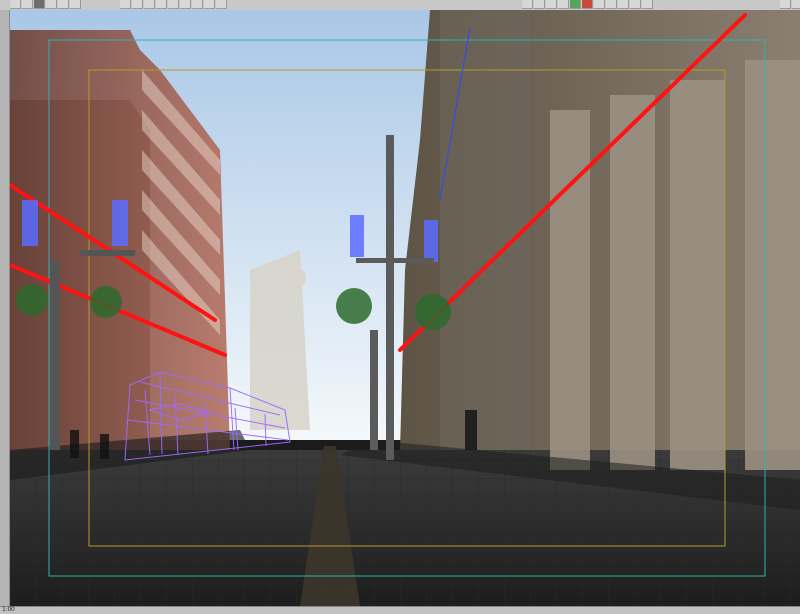 The width and height of the screenshot is (800, 614). I want to click on street-lamp-icon, so click(30, 223).